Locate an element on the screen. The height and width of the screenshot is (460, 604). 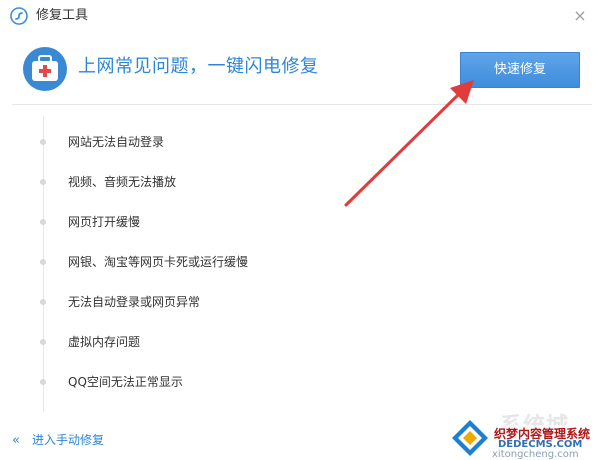
list-item: 网页打开缓慢 is located at coordinates (240, 222).